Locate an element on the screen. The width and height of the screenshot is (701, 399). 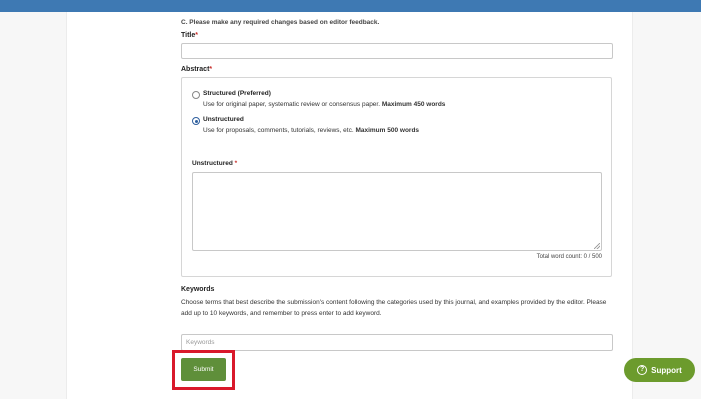
title-label-text: Title is located at coordinates (188, 35).